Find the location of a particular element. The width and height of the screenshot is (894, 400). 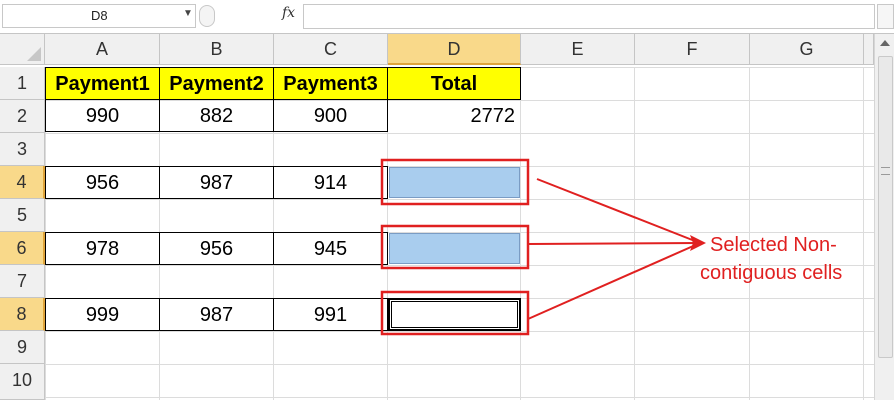

row-header-9: 9 is located at coordinates (22, 347).